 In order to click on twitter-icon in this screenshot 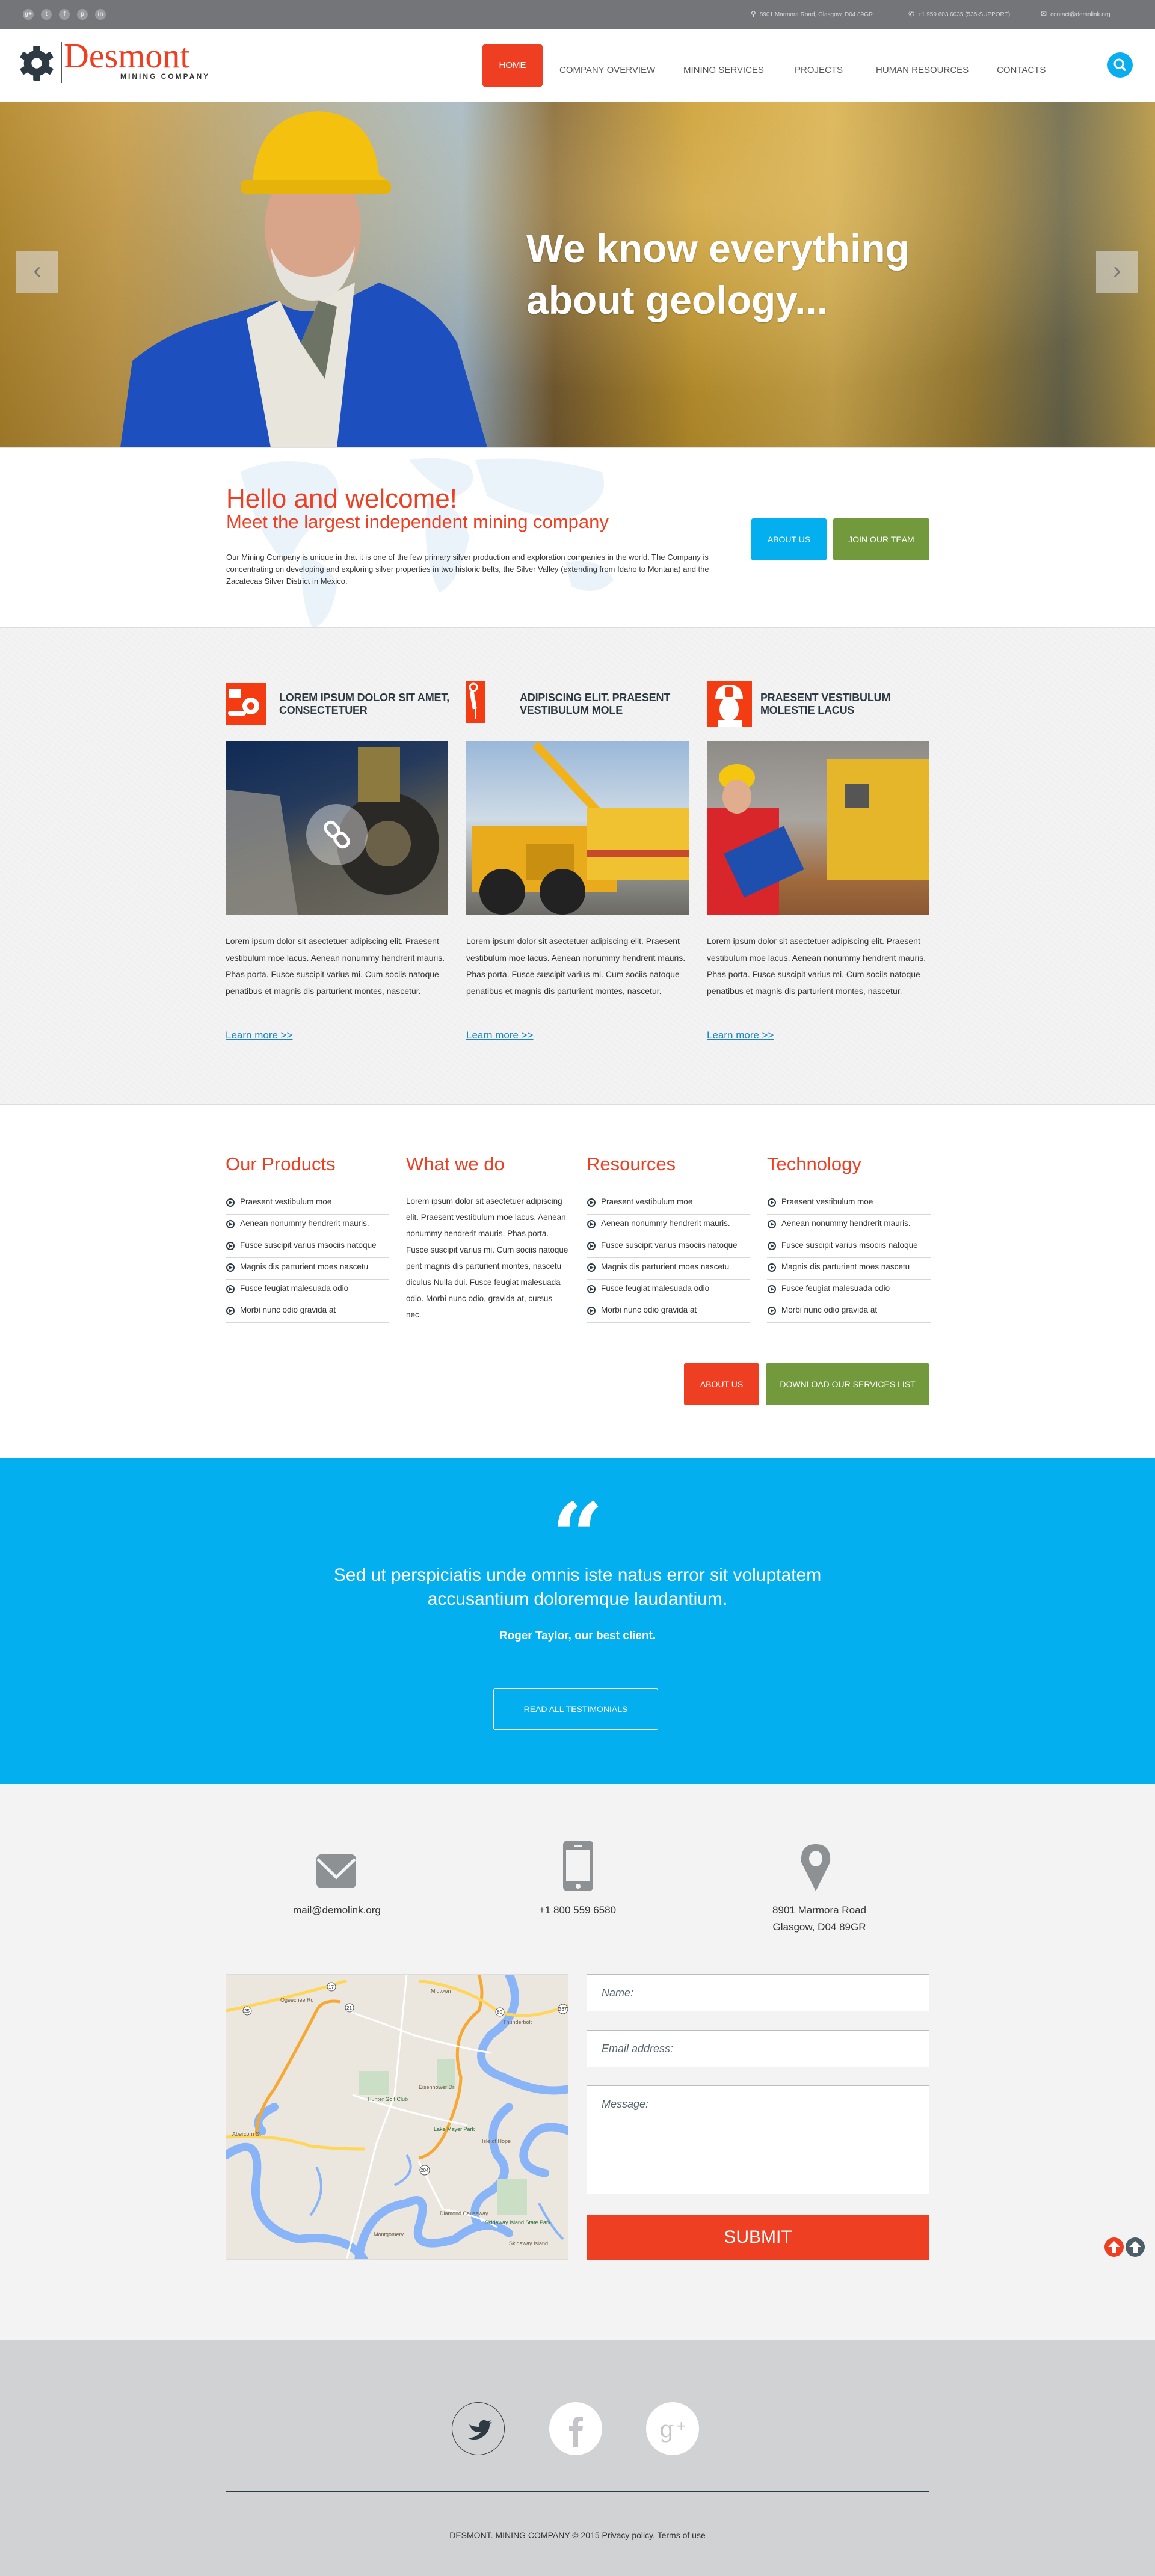, I will do `click(479, 2430)`.